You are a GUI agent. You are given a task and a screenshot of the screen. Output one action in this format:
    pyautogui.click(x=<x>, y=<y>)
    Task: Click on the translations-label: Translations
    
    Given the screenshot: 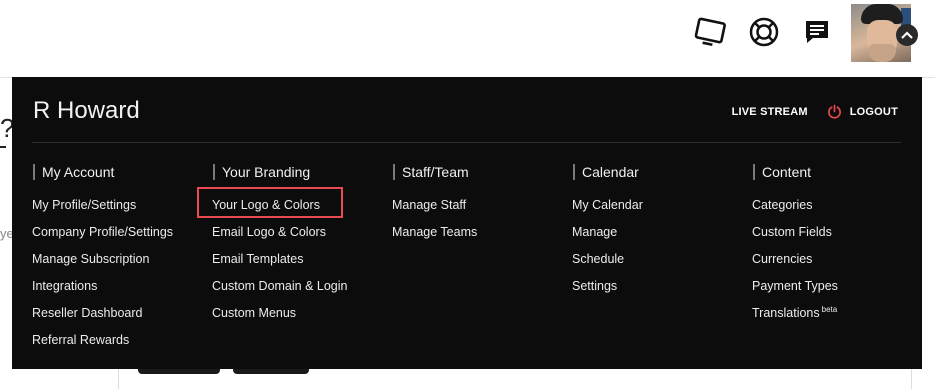 What is the action you would take?
    pyautogui.click(x=786, y=313)
    